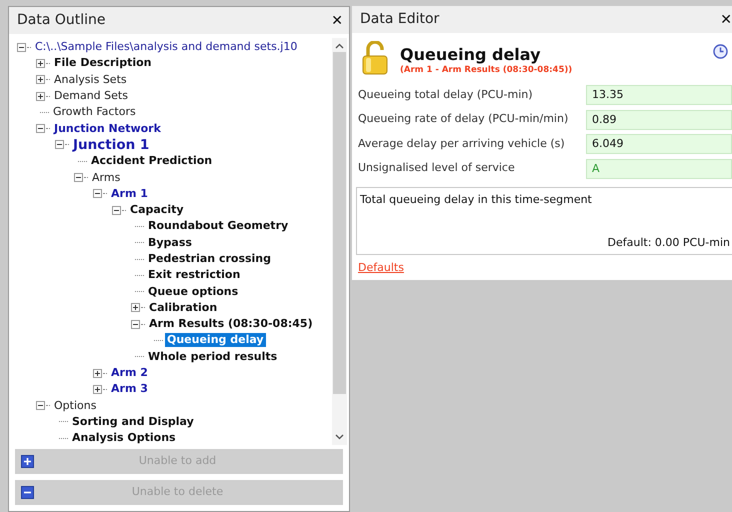 This screenshot has width=732, height=512. I want to click on tree-item: Junction 1, so click(111, 145).